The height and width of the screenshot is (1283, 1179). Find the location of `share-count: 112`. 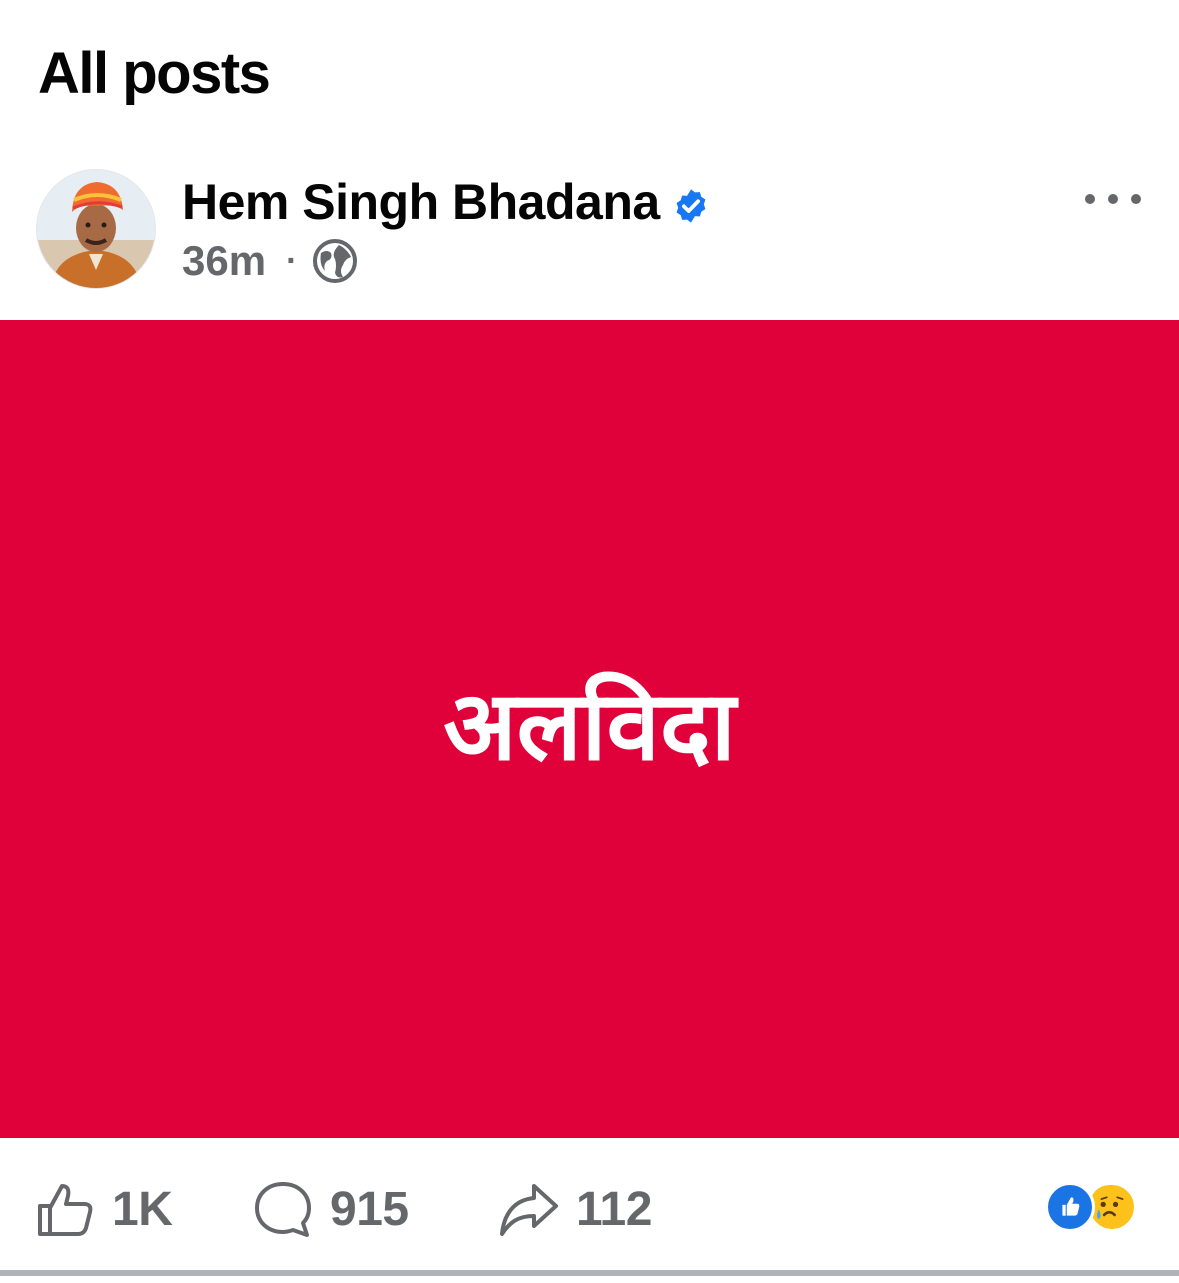

share-count: 112 is located at coordinates (614, 1209).